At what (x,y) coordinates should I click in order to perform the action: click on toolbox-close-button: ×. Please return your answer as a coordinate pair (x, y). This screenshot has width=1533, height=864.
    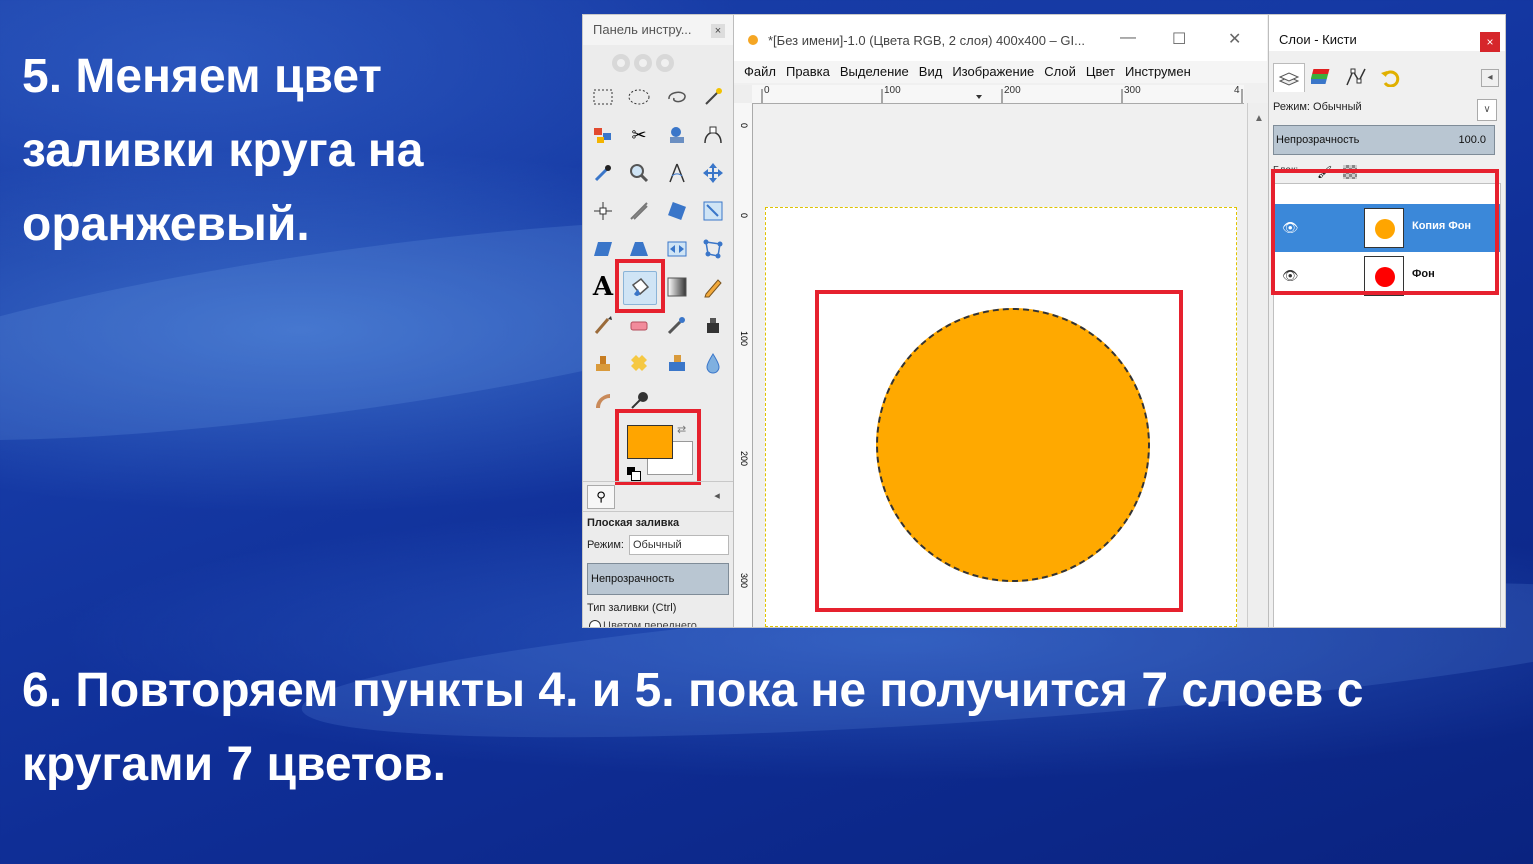
    Looking at the image, I should click on (718, 31).